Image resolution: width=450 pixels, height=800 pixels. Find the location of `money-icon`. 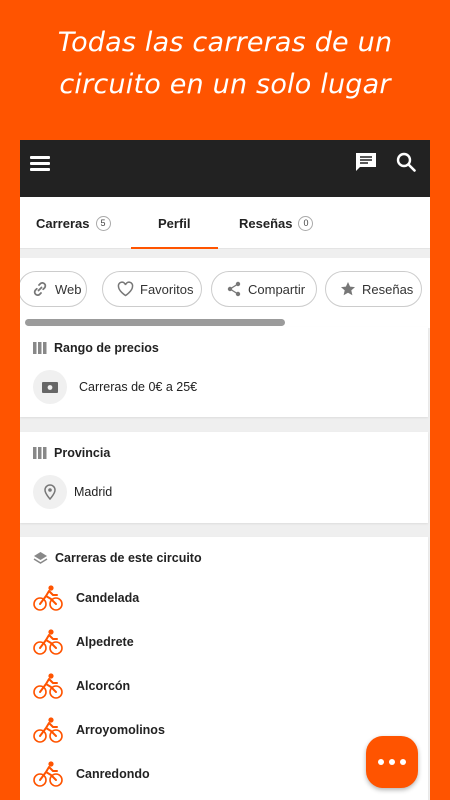

money-icon is located at coordinates (50, 387).